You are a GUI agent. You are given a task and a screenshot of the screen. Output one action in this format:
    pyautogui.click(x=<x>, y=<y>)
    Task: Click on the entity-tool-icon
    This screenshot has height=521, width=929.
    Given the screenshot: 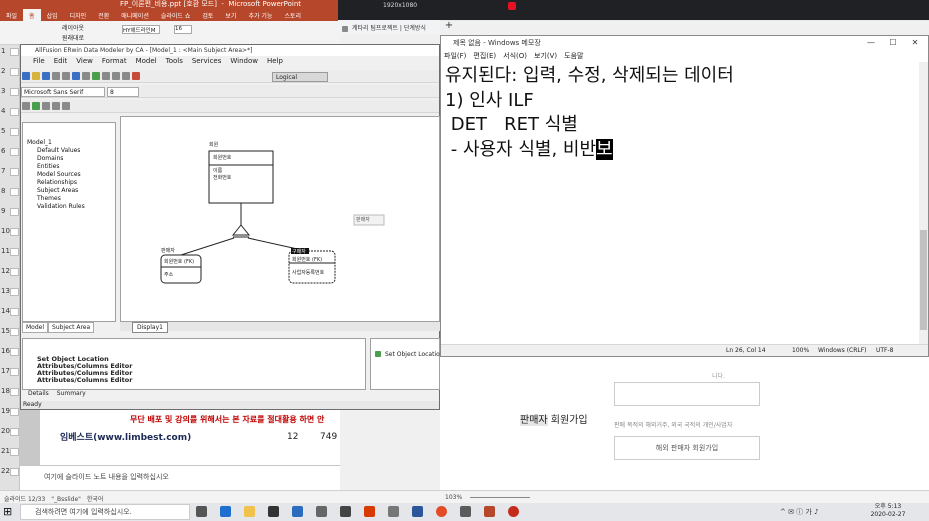 What is the action you would take?
    pyautogui.click(x=36, y=106)
    